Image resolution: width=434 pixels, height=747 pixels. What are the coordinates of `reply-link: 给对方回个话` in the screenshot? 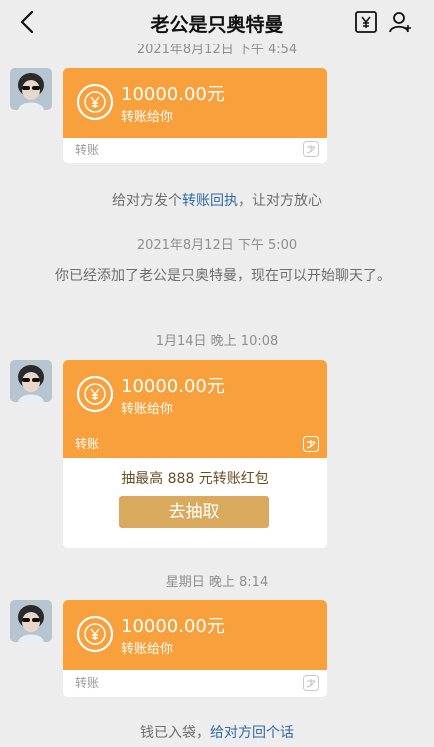 It's located at (252, 733).